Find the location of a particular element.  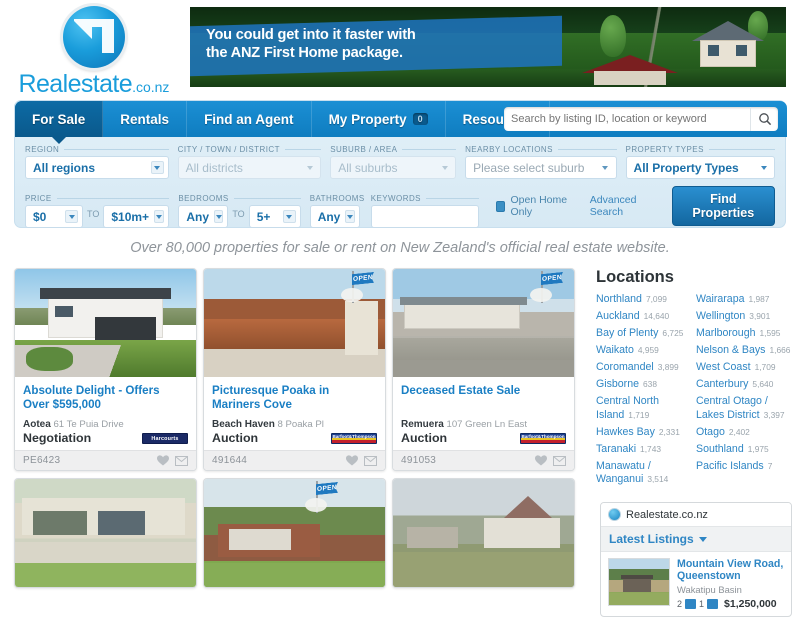

bed-icon is located at coordinates (691, 604).